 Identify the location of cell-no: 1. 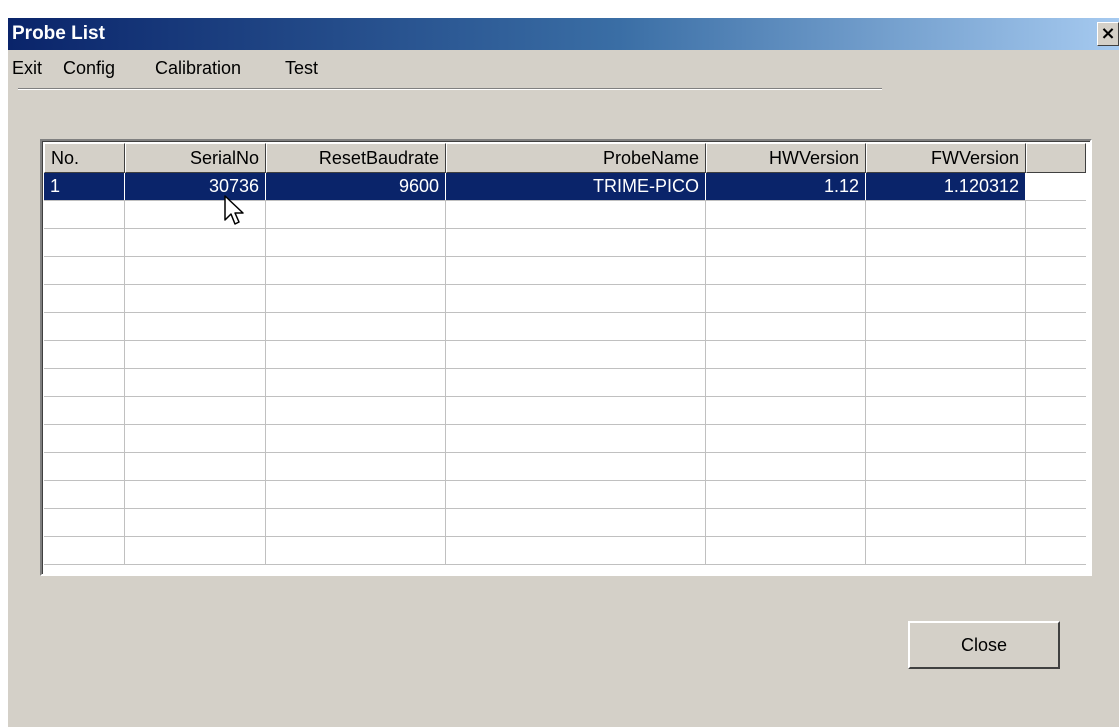
(84, 186).